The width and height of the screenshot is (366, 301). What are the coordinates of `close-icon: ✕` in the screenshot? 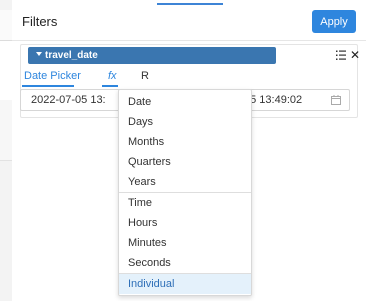 It's located at (355, 55).